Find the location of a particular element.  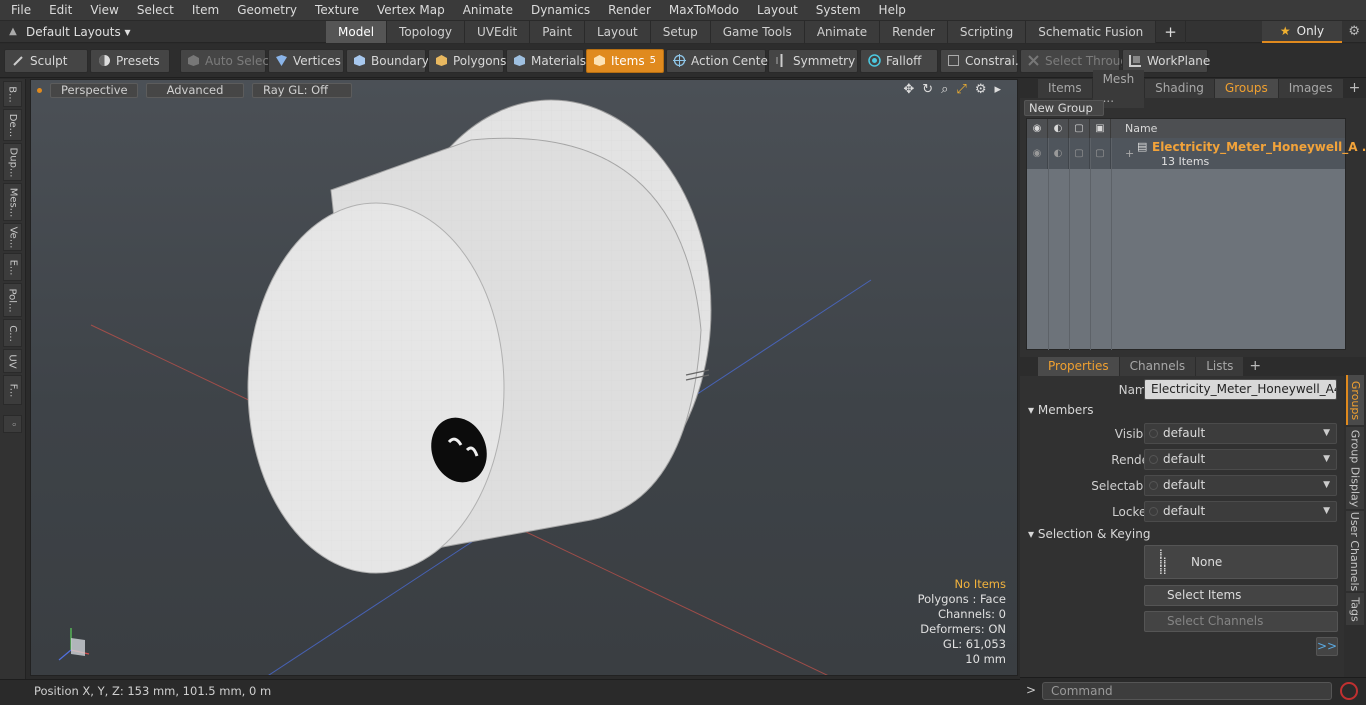

tab-layout: Layout is located at coordinates (617, 31).